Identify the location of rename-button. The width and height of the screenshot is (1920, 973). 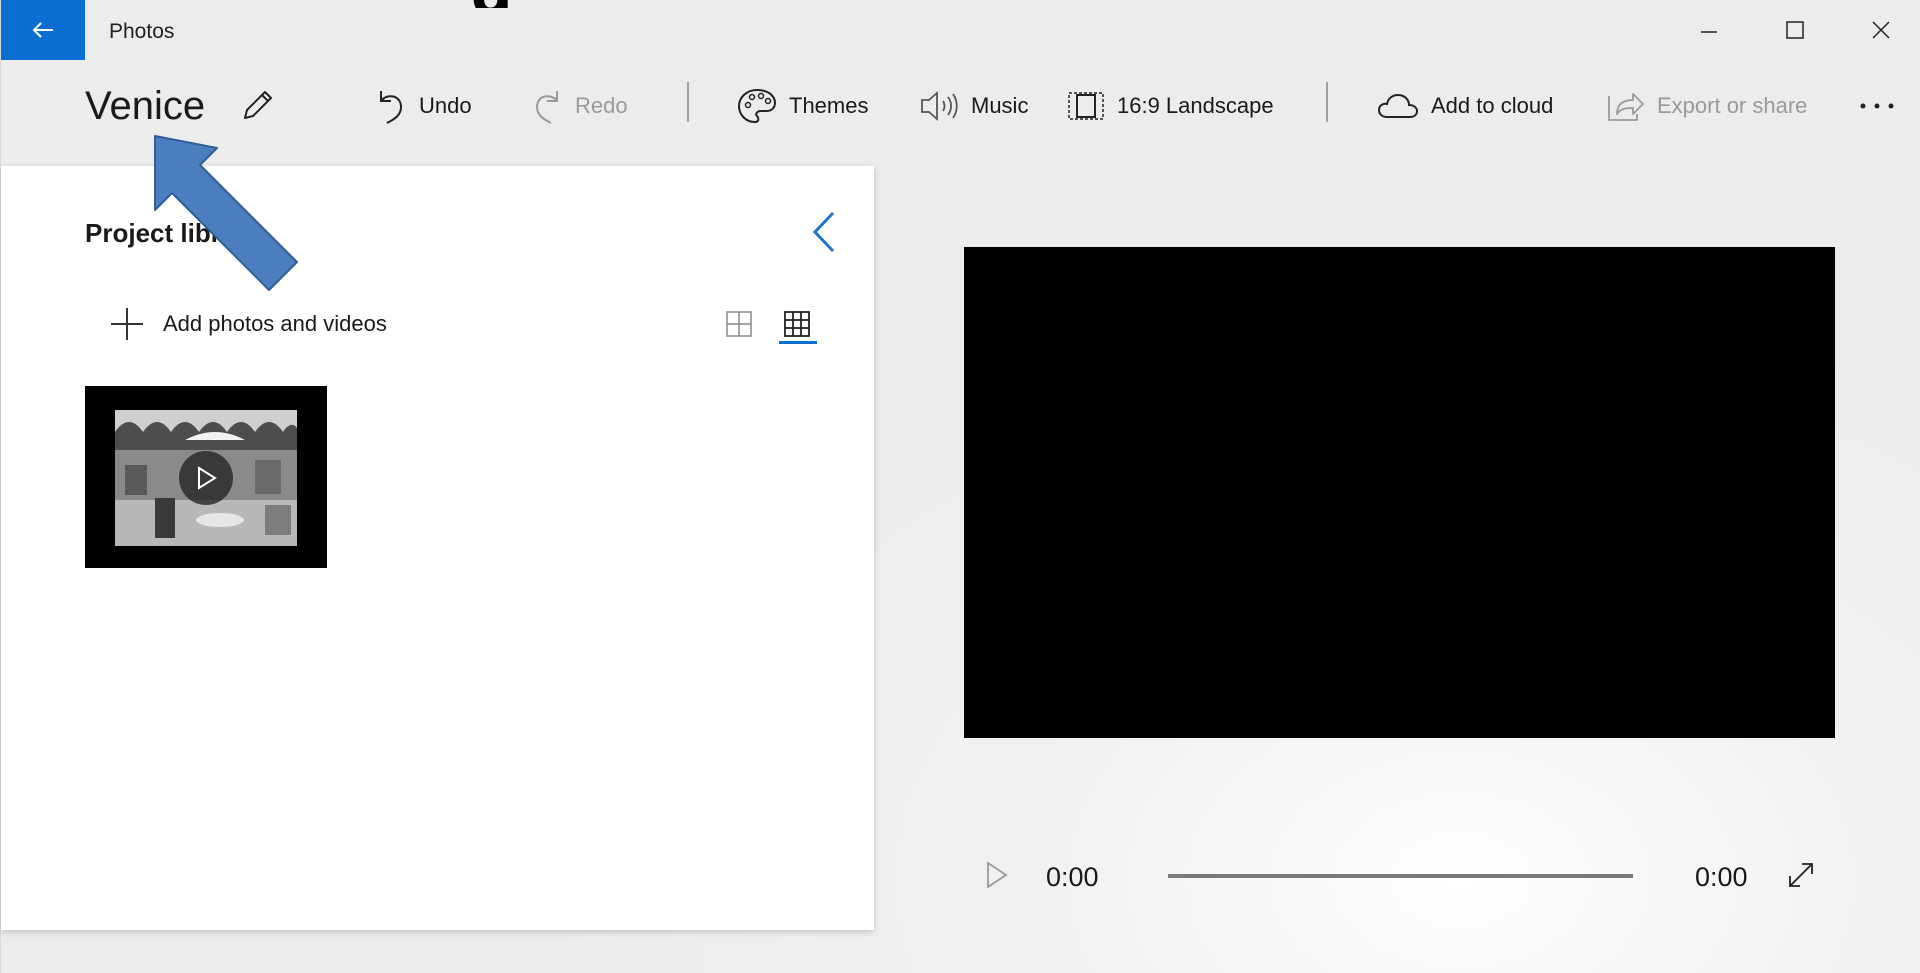
(257, 106).